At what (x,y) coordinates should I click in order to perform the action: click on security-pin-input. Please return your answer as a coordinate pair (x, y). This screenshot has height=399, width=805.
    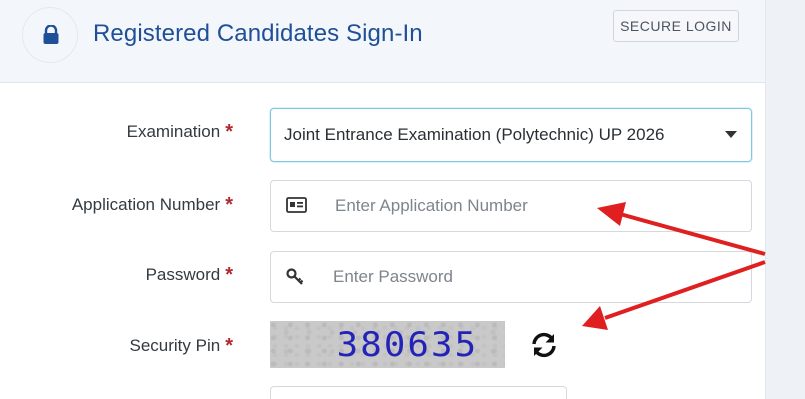
    Looking at the image, I should click on (418, 392).